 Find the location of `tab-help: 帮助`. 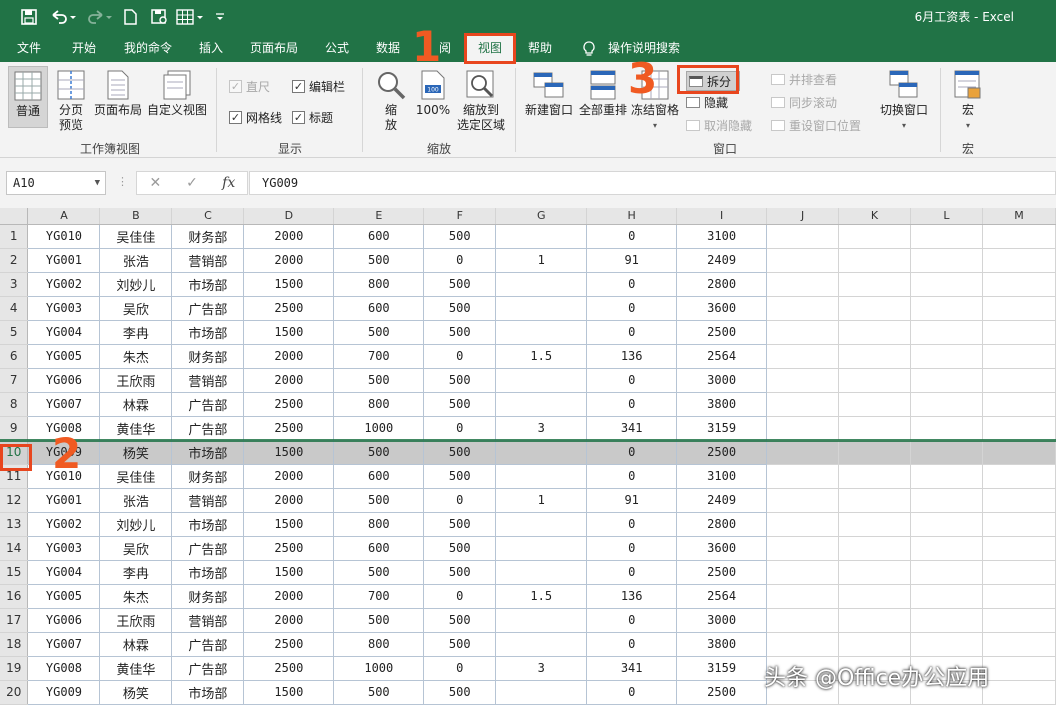

tab-help: 帮助 is located at coordinates (540, 48).